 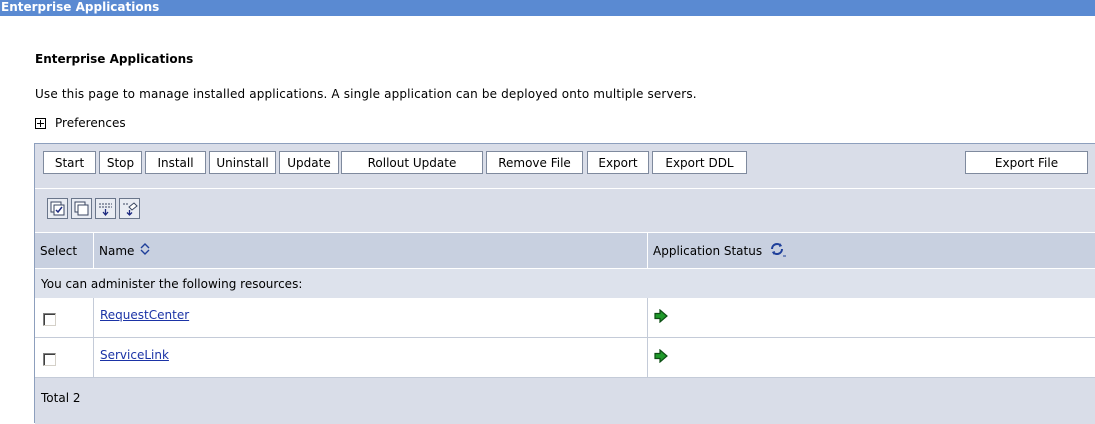 What do you see at coordinates (59, 250) in the screenshot?
I see `select-header-label: Select` at bounding box center [59, 250].